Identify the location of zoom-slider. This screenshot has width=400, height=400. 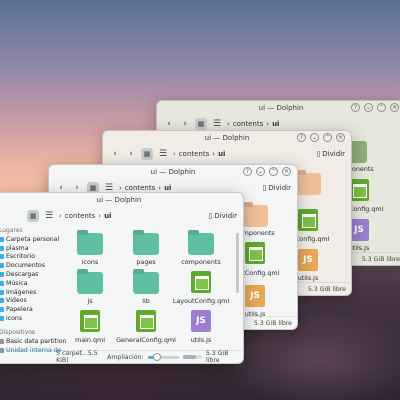
(163, 356).